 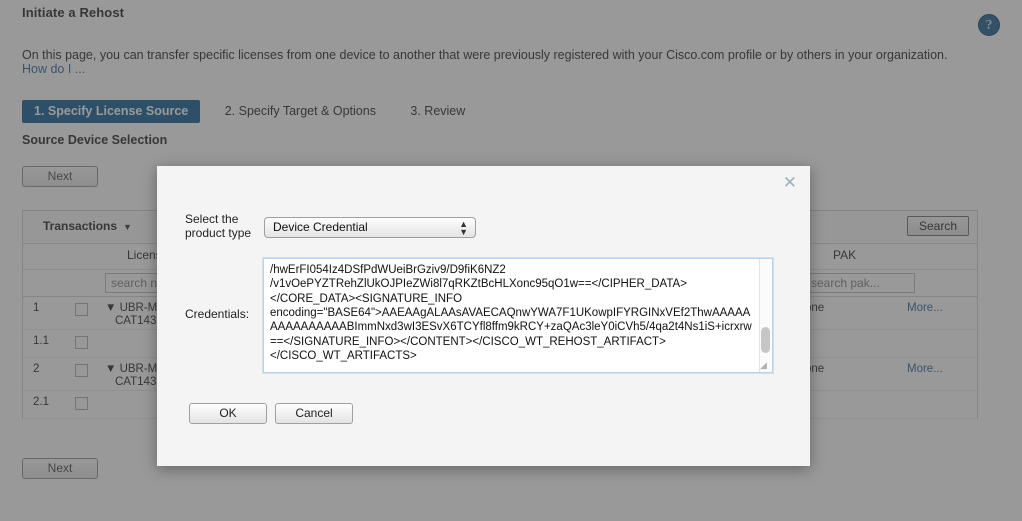 I want to click on scrollbar-thumb, so click(x=765, y=340).